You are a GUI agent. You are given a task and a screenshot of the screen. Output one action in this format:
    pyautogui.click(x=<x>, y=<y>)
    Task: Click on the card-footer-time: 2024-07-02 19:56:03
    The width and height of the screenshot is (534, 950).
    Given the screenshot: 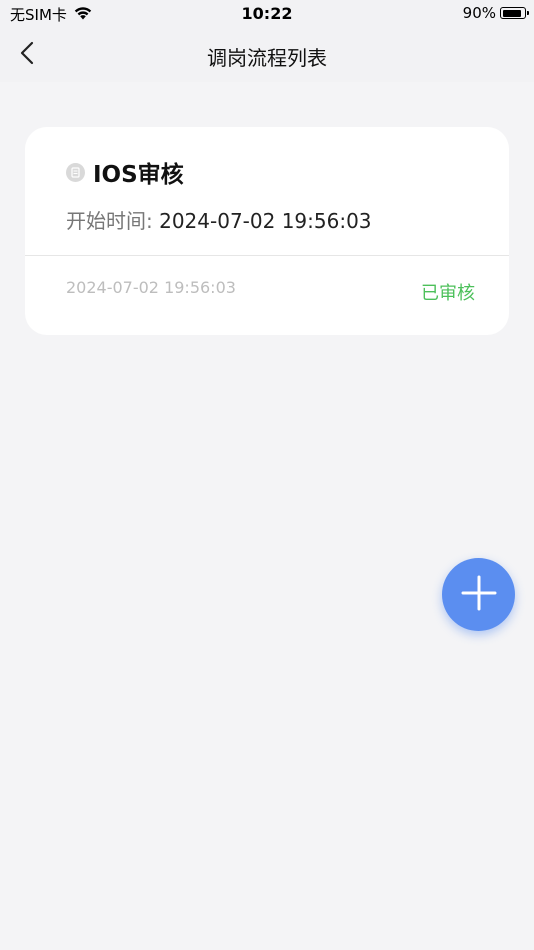 What is the action you would take?
    pyautogui.click(x=151, y=287)
    